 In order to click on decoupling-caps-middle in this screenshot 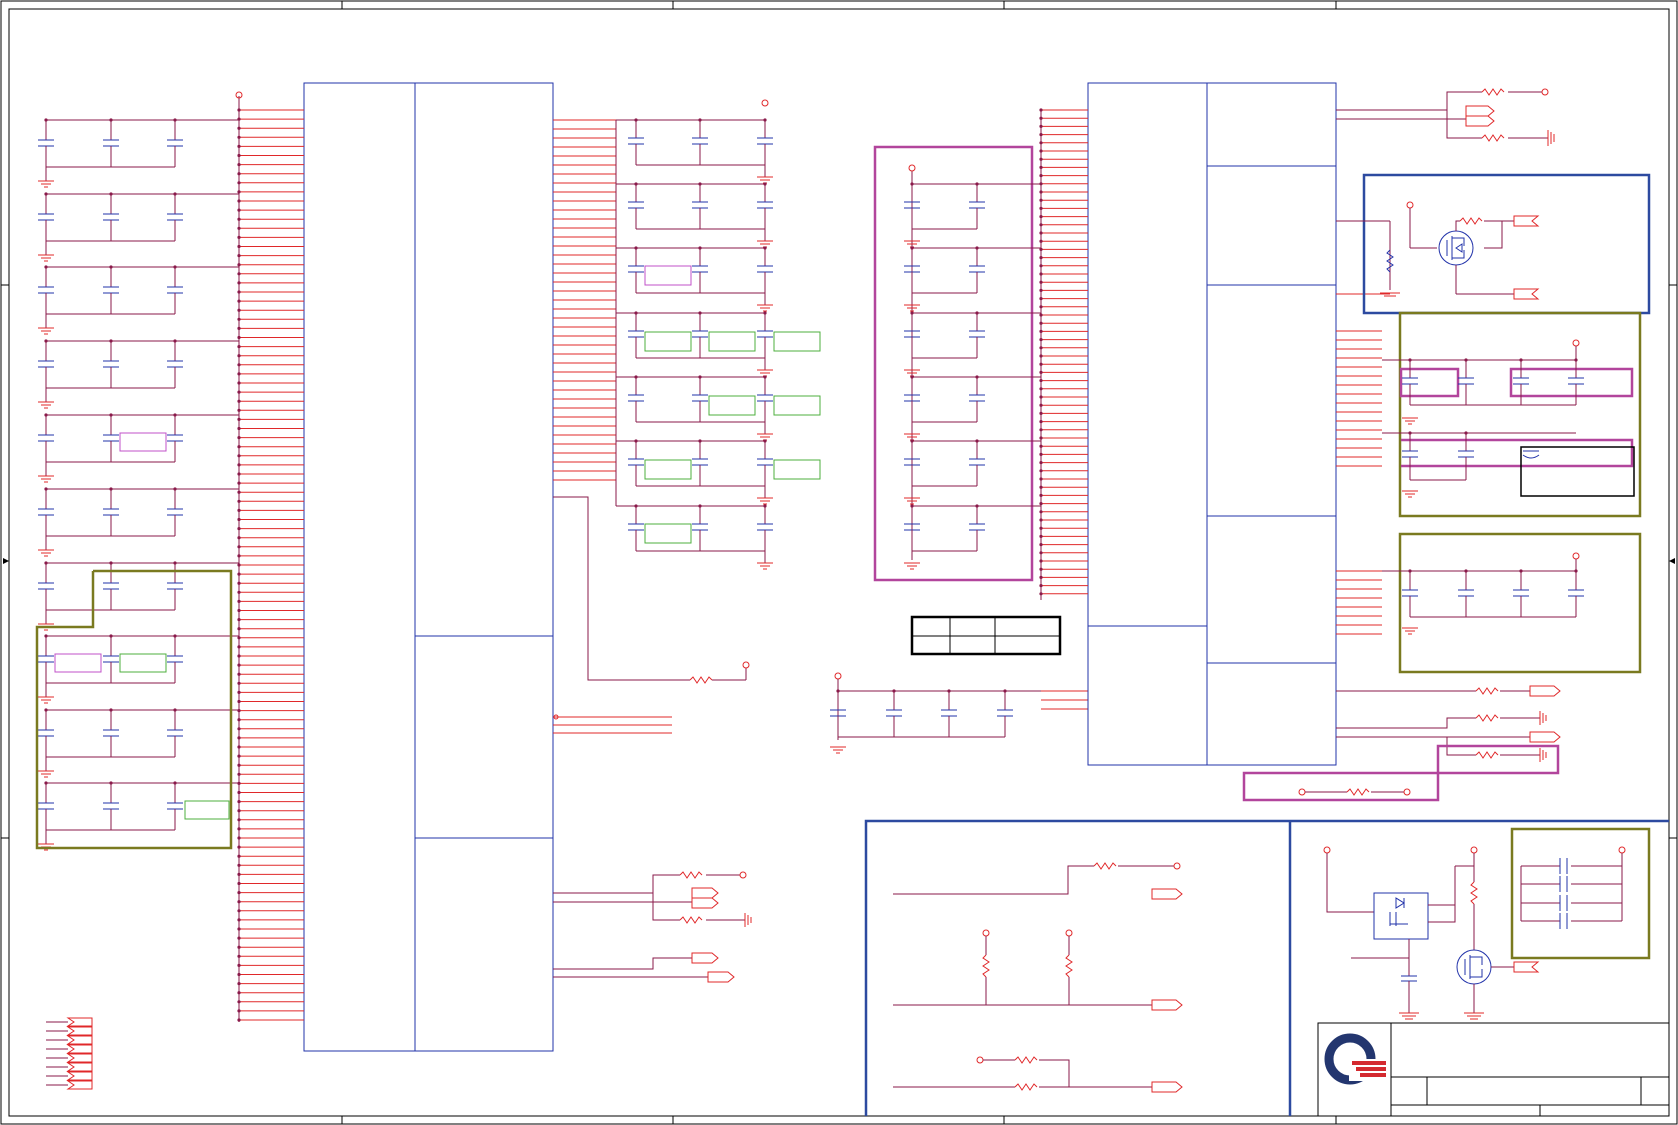, I will do `click(694, 344)`.